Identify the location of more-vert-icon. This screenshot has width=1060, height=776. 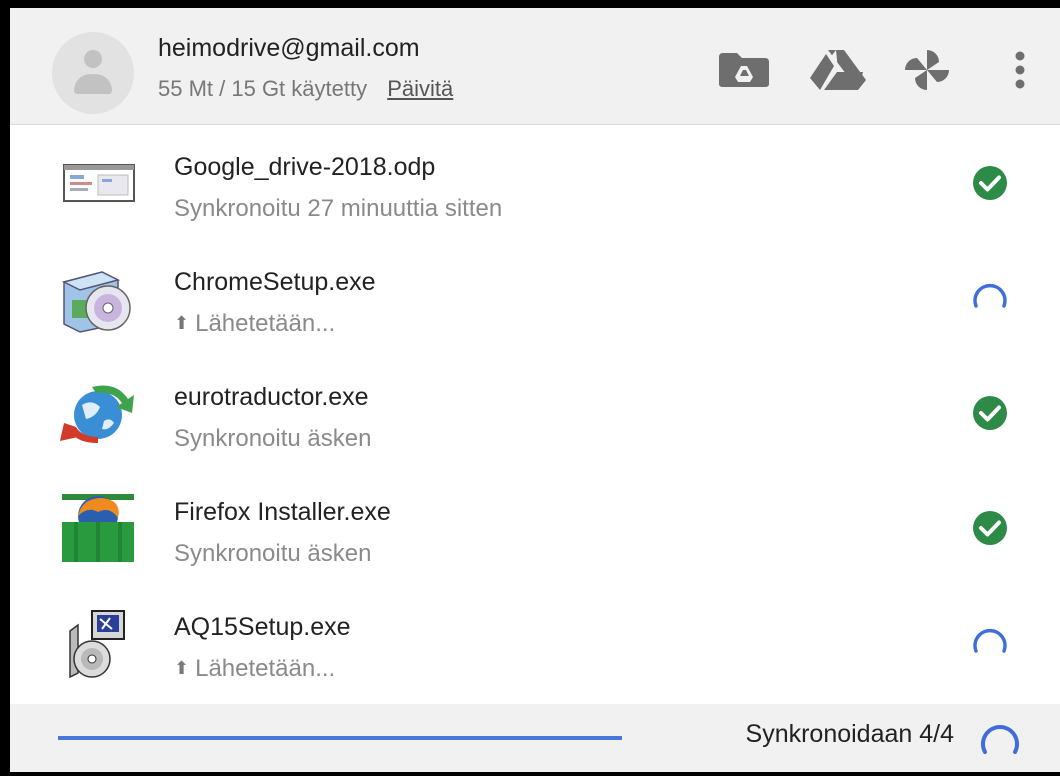
(1020, 70).